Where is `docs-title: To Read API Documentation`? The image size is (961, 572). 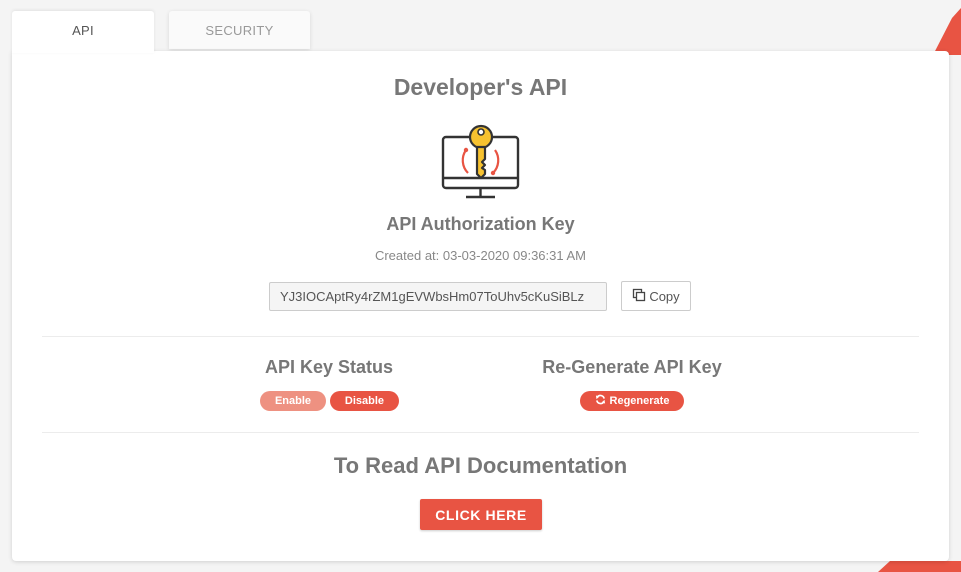 docs-title: To Read API Documentation is located at coordinates (480, 465).